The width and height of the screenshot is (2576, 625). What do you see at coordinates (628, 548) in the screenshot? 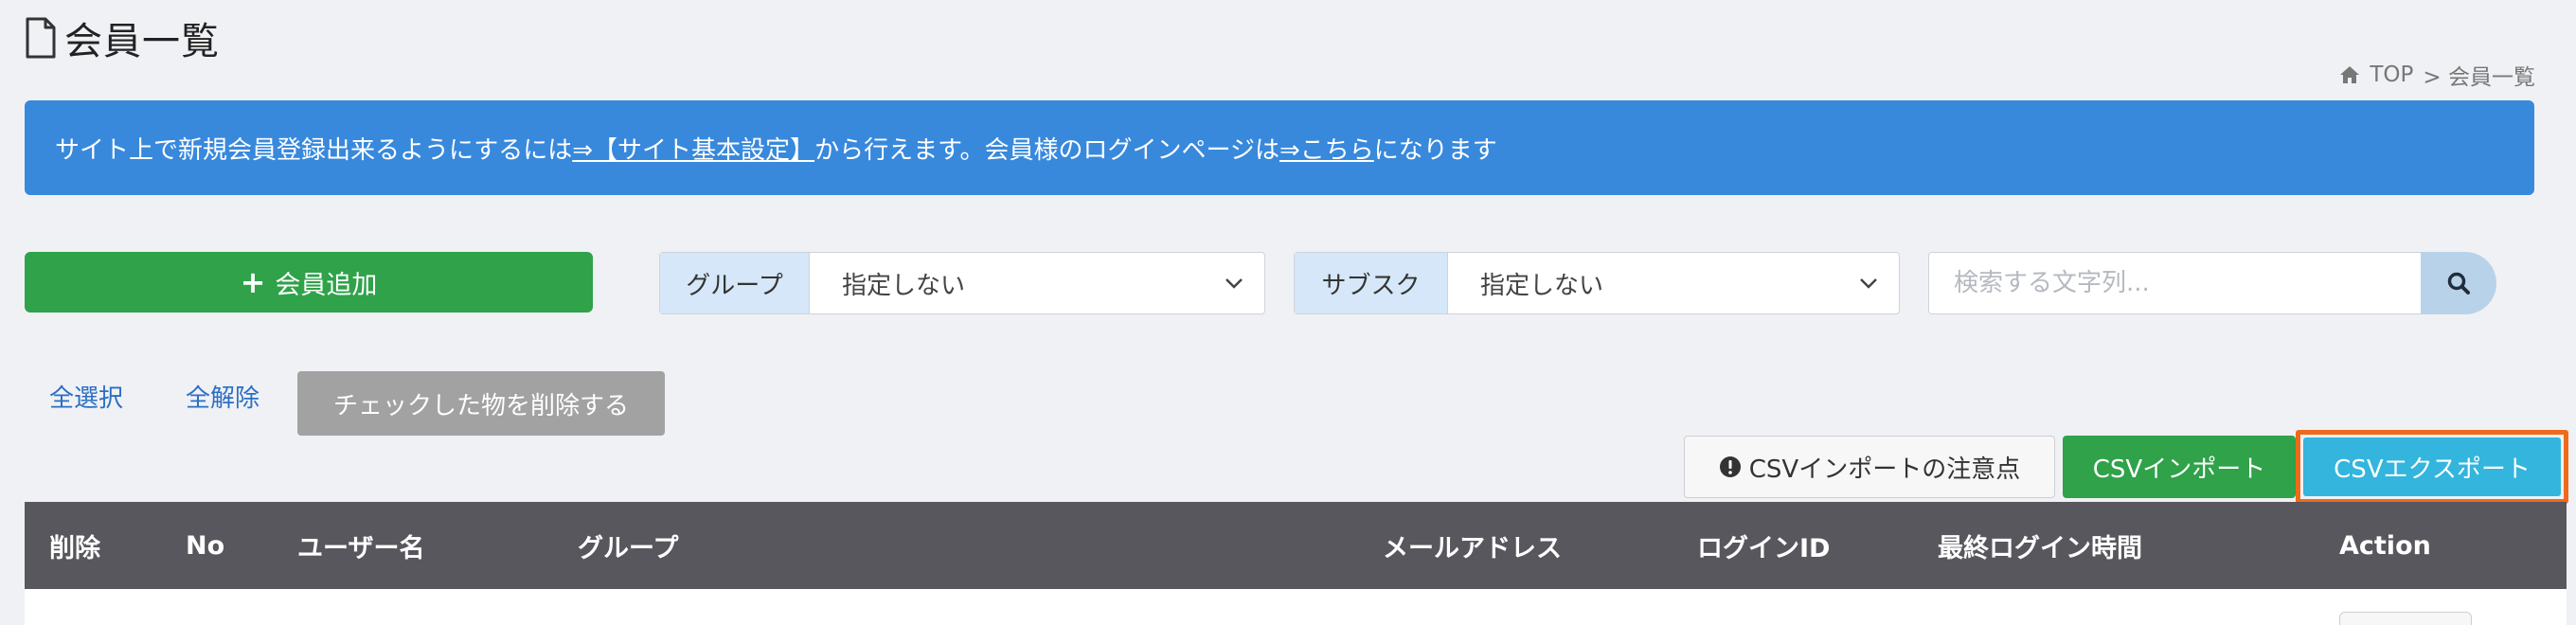
I see `column-header-group: グループ` at bounding box center [628, 548].